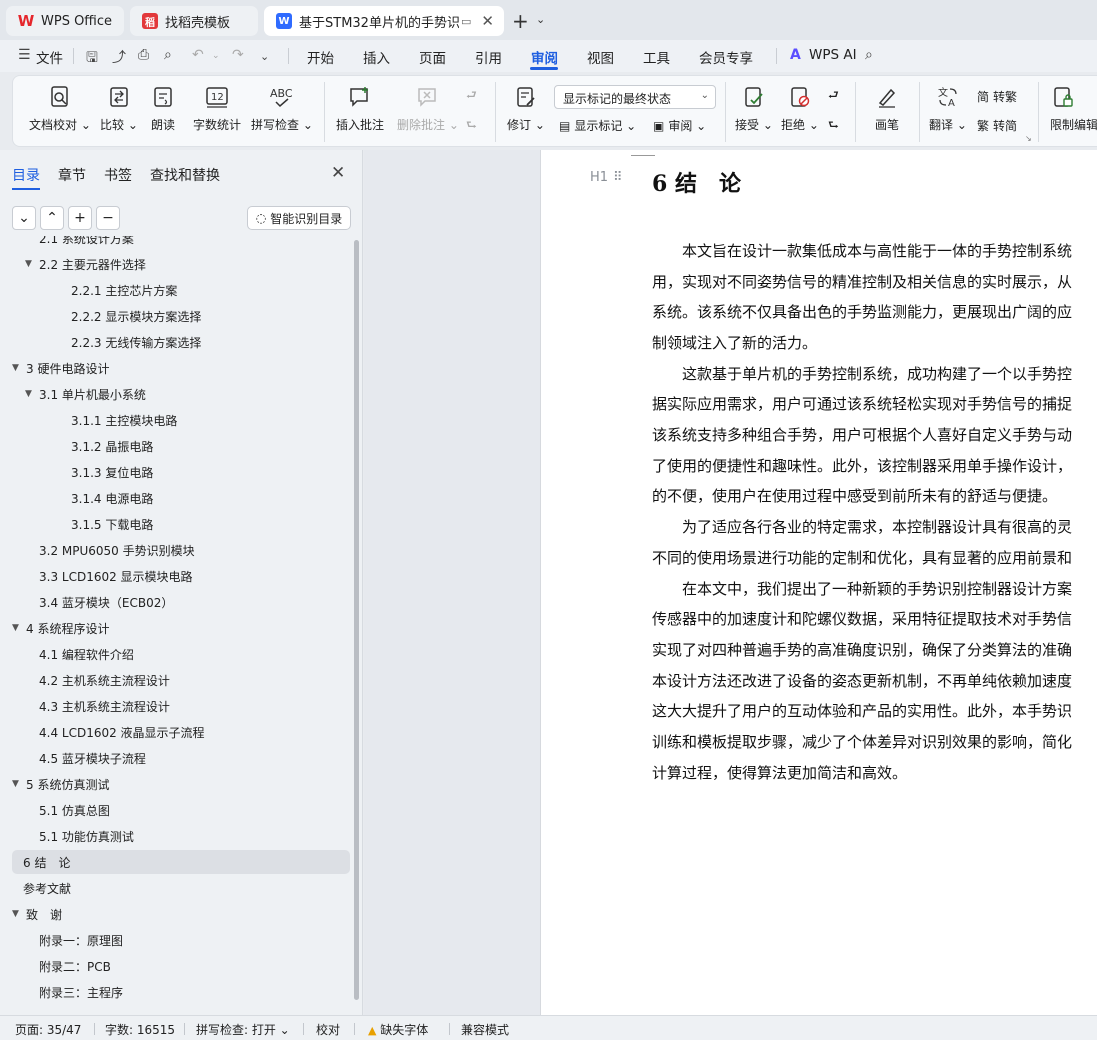  I want to click on toc-item: 2.2.2 显示模块方案选择, so click(181, 316).